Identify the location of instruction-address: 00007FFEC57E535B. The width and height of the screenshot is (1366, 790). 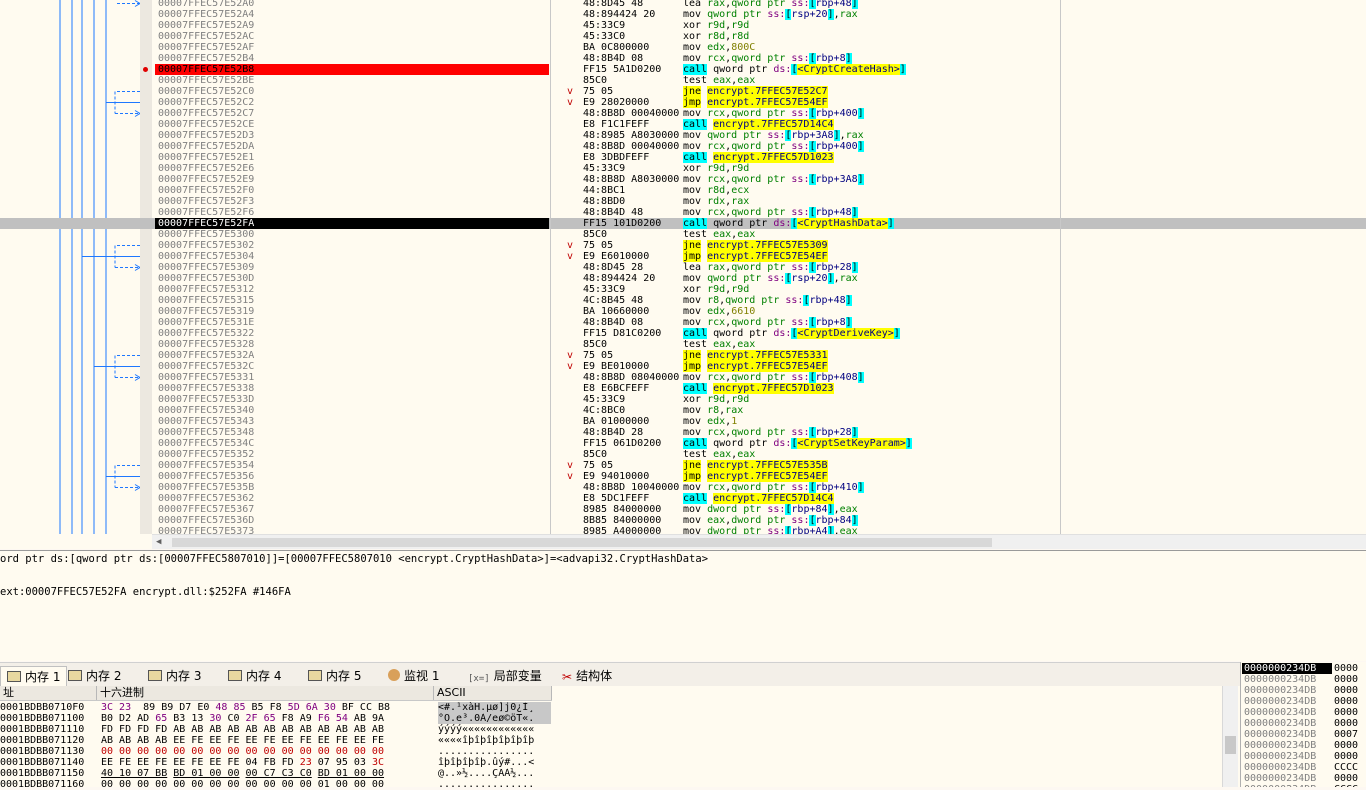
(352, 487).